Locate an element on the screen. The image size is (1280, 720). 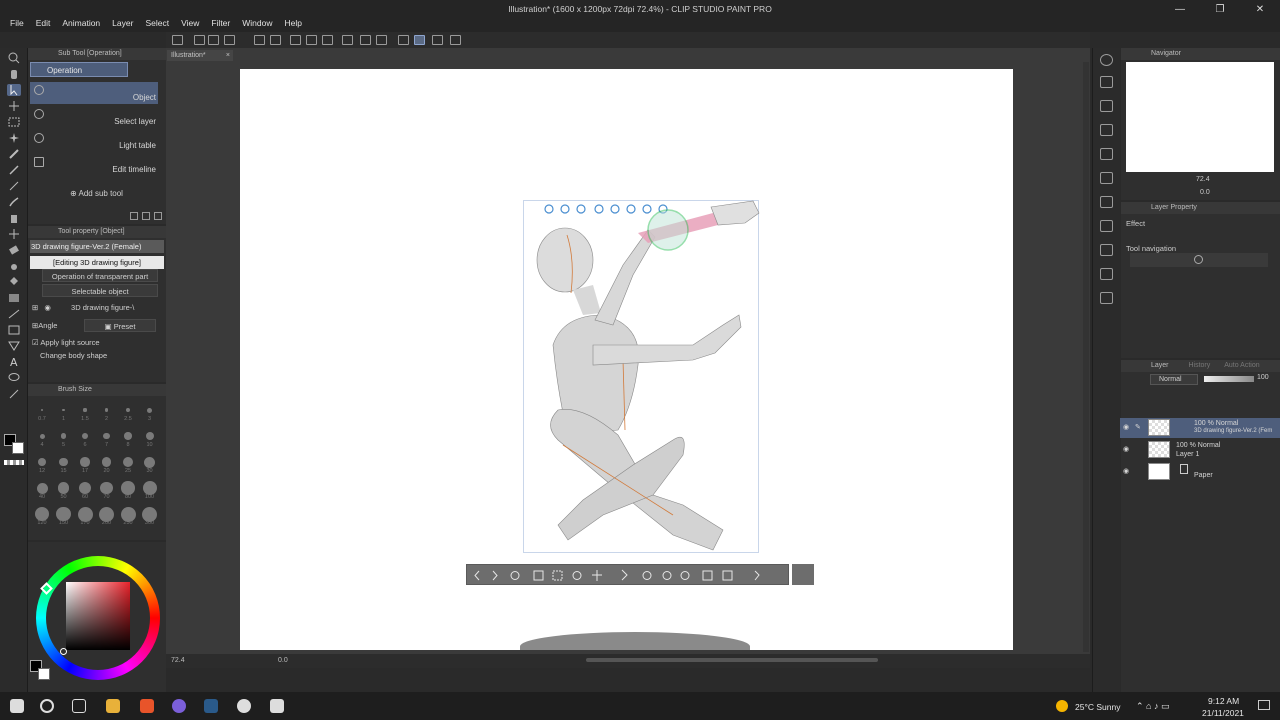
horizontal-scrollbar is located at coordinates (732, 660).